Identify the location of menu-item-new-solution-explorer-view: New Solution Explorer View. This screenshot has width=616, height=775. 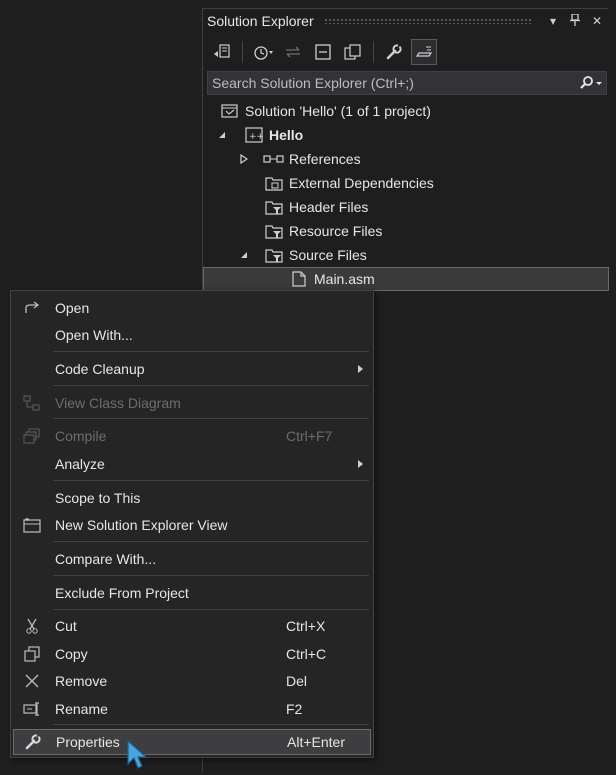
(192, 525).